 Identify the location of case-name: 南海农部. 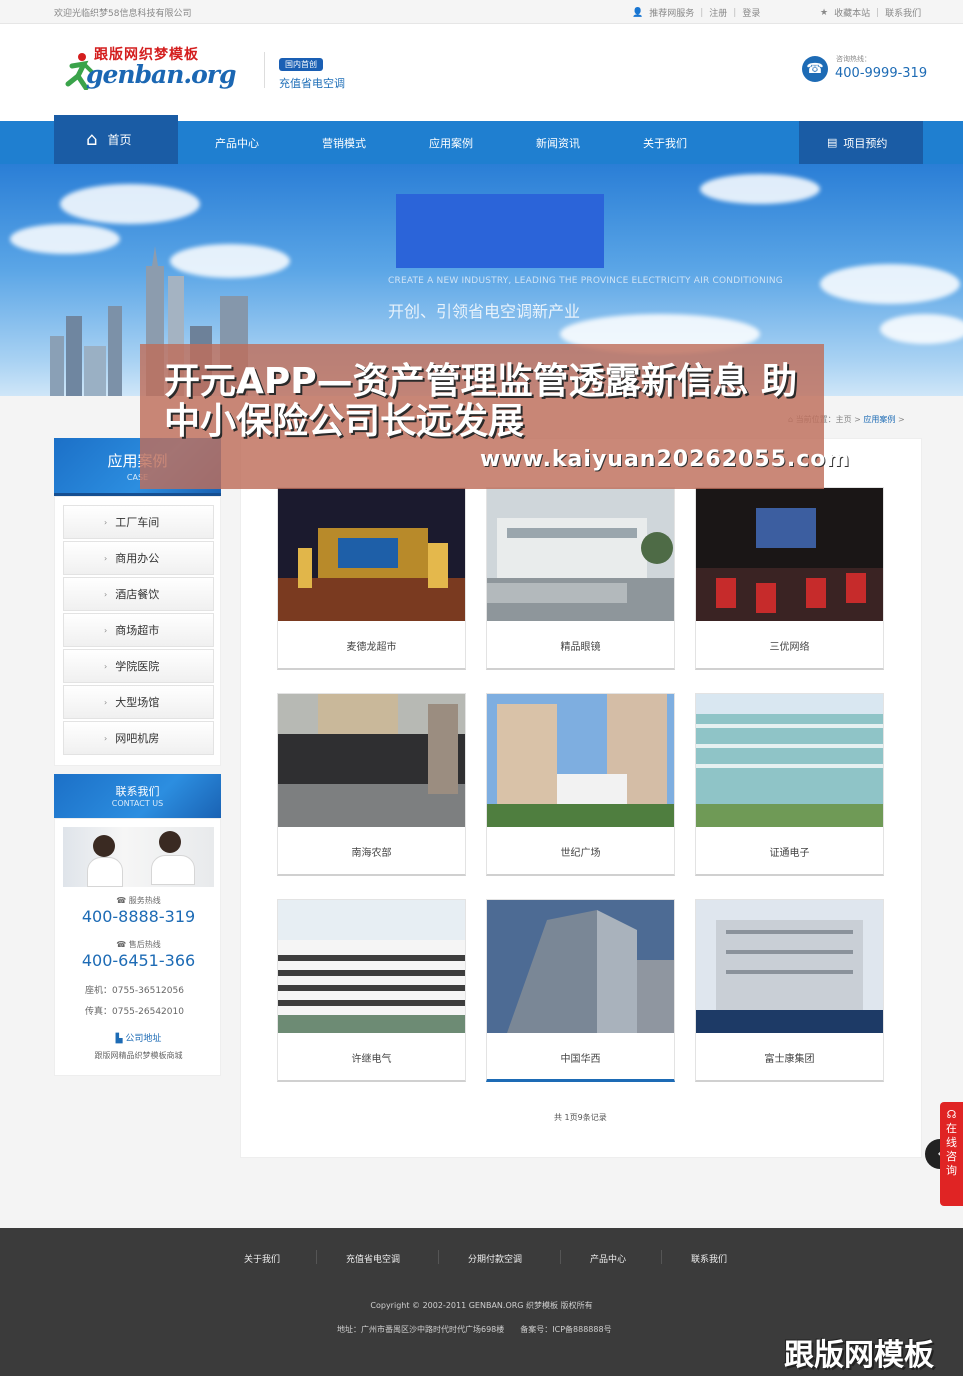
(371, 853).